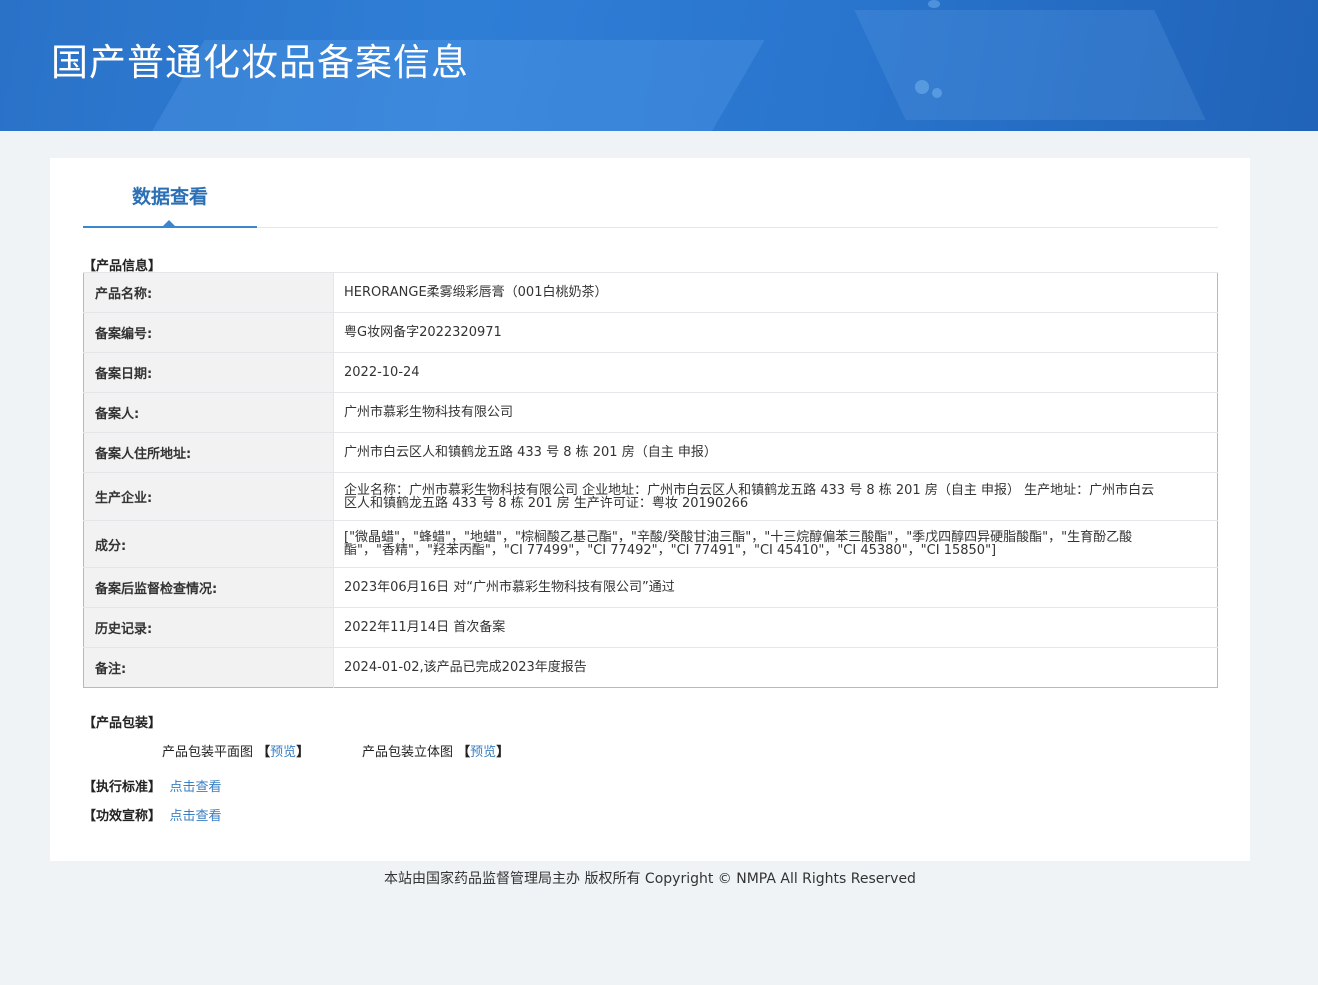  I want to click on tab-data-view: 数据查看, so click(170, 193).